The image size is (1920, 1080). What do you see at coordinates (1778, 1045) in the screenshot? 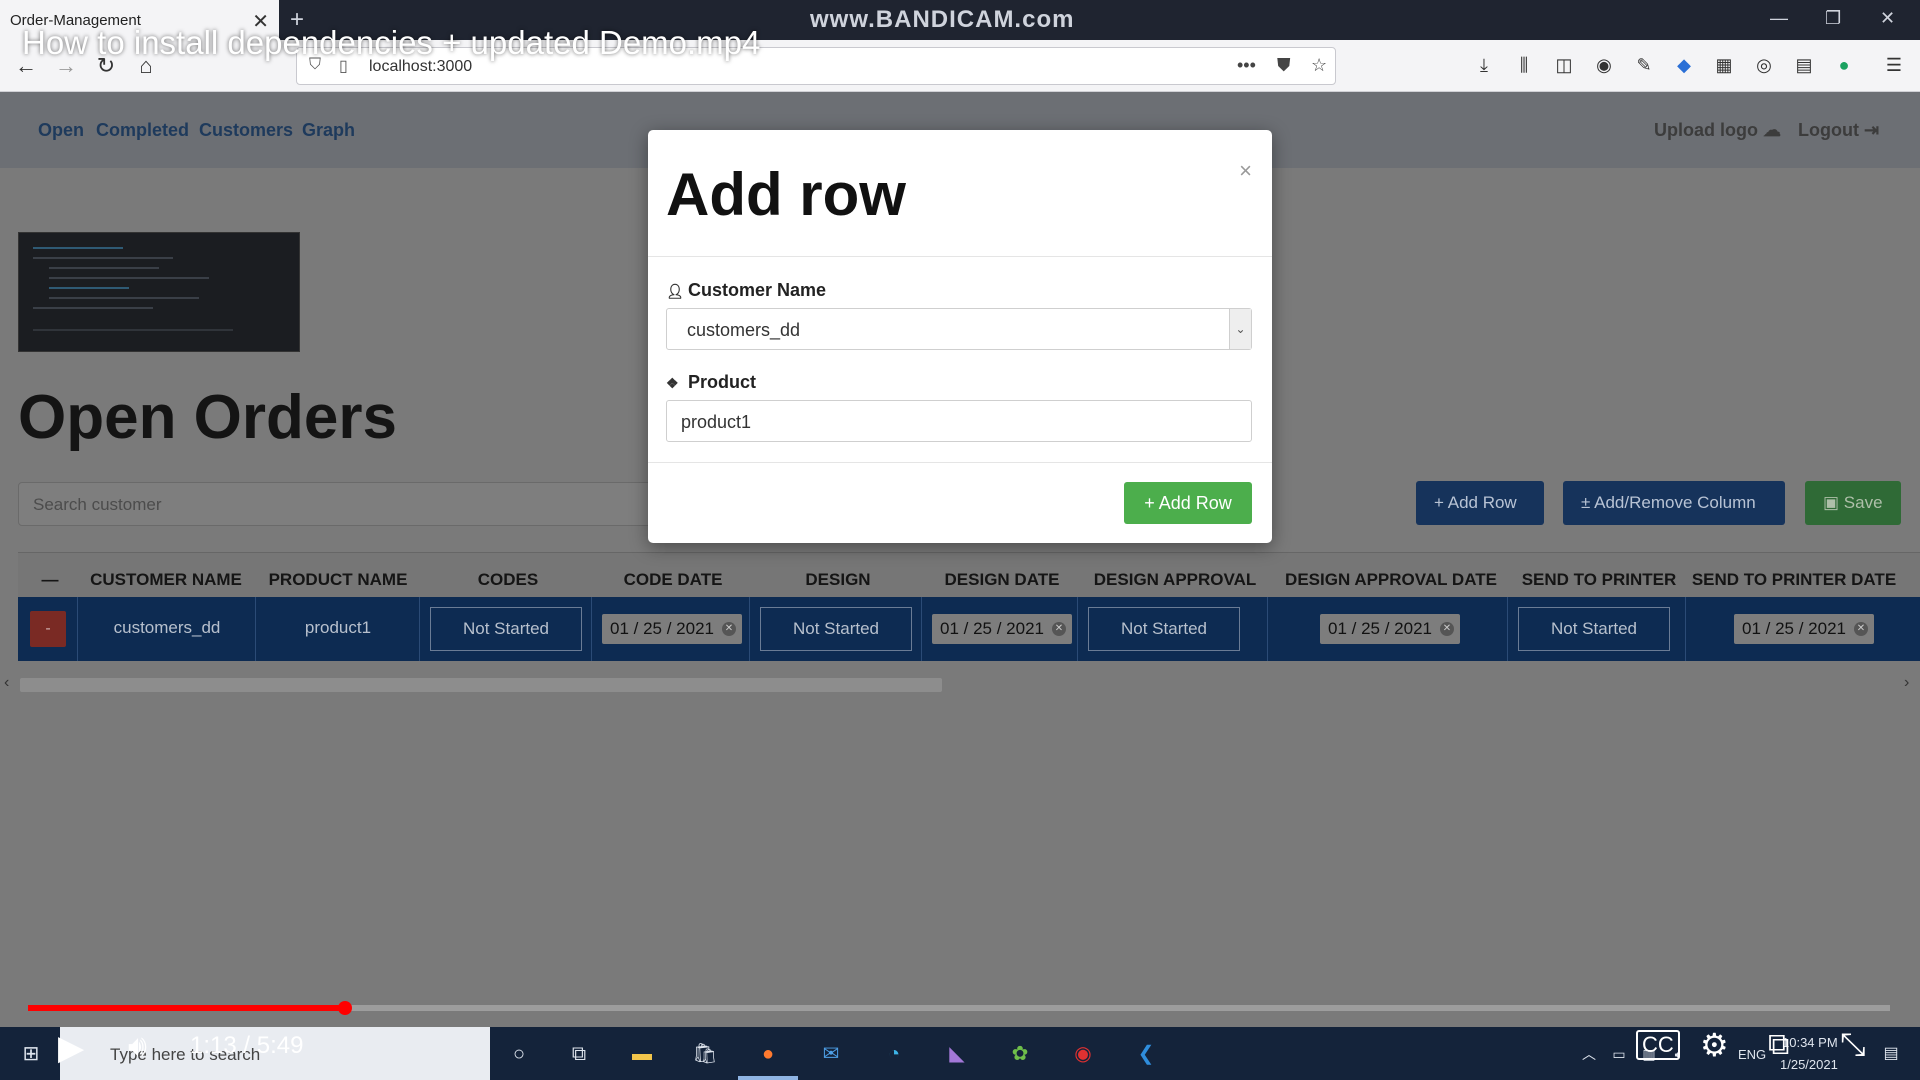
I see `miniplayer-icon: ⧉` at bounding box center [1778, 1045].